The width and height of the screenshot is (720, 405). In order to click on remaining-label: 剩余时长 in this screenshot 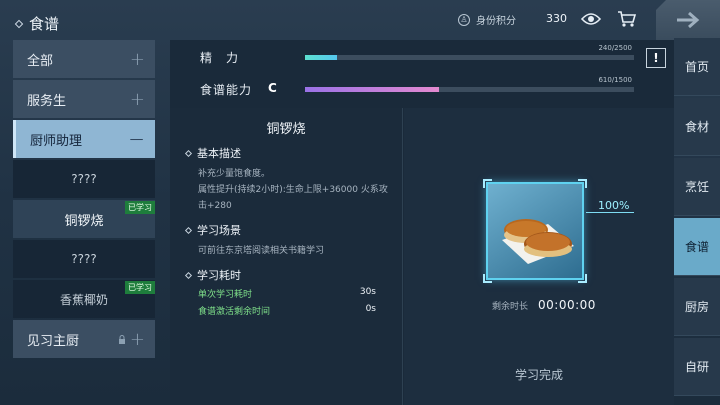, I will do `click(510, 306)`.